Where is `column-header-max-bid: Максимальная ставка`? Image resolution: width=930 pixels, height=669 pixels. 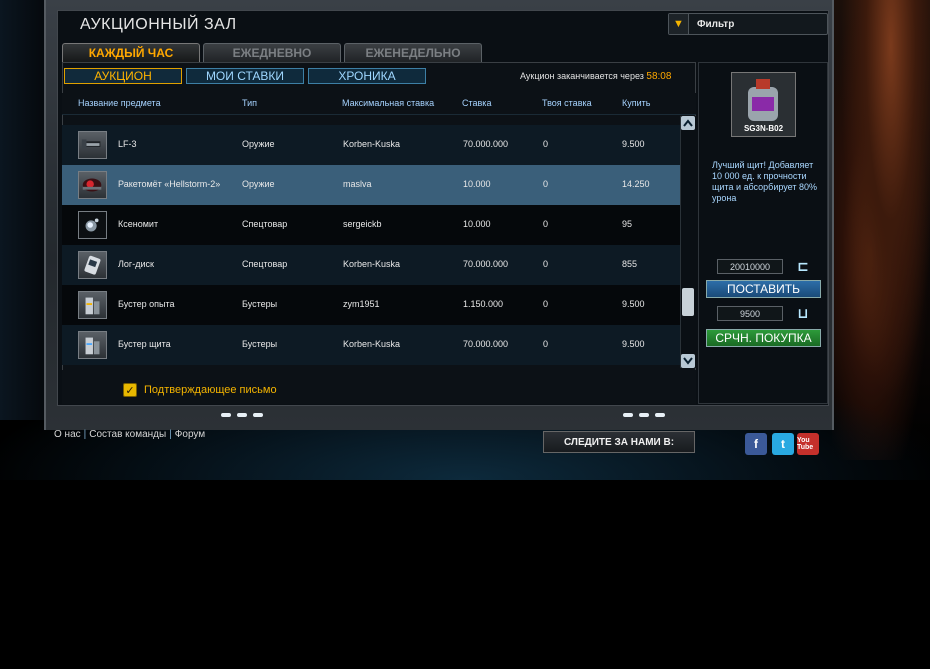
column-header-max-bid: Максимальная ставка is located at coordinates (388, 103).